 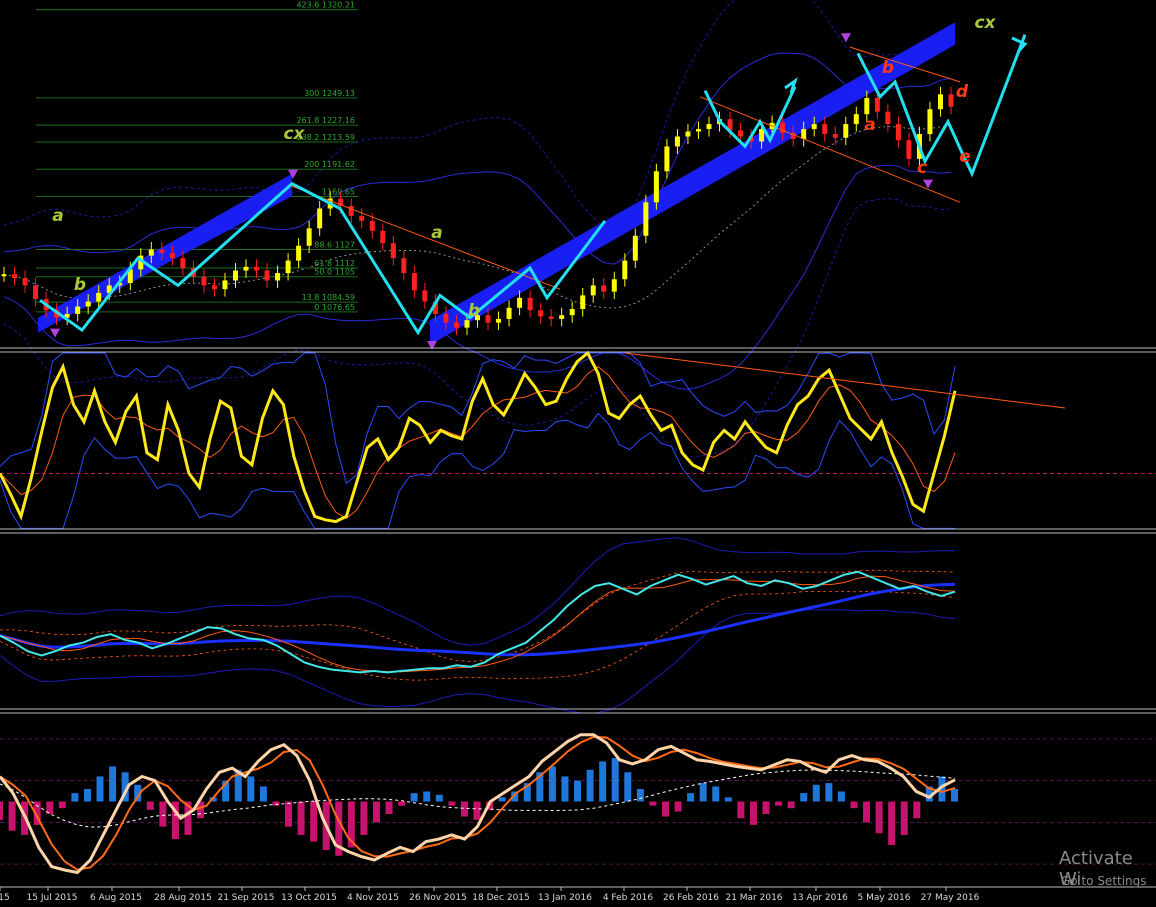 I want to click on x-tick-label: 4 Nov 2015, so click(x=373, y=898).